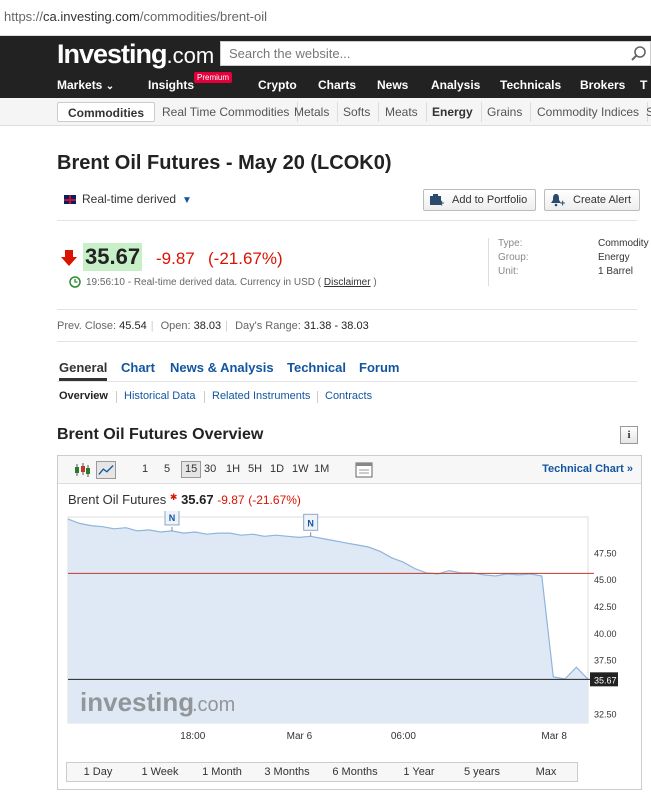 The image size is (651, 800). What do you see at coordinates (117, 499) in the screenshot?
I see `chart-label-name: Brent Oil Futures` at bounding box center [117, 499].